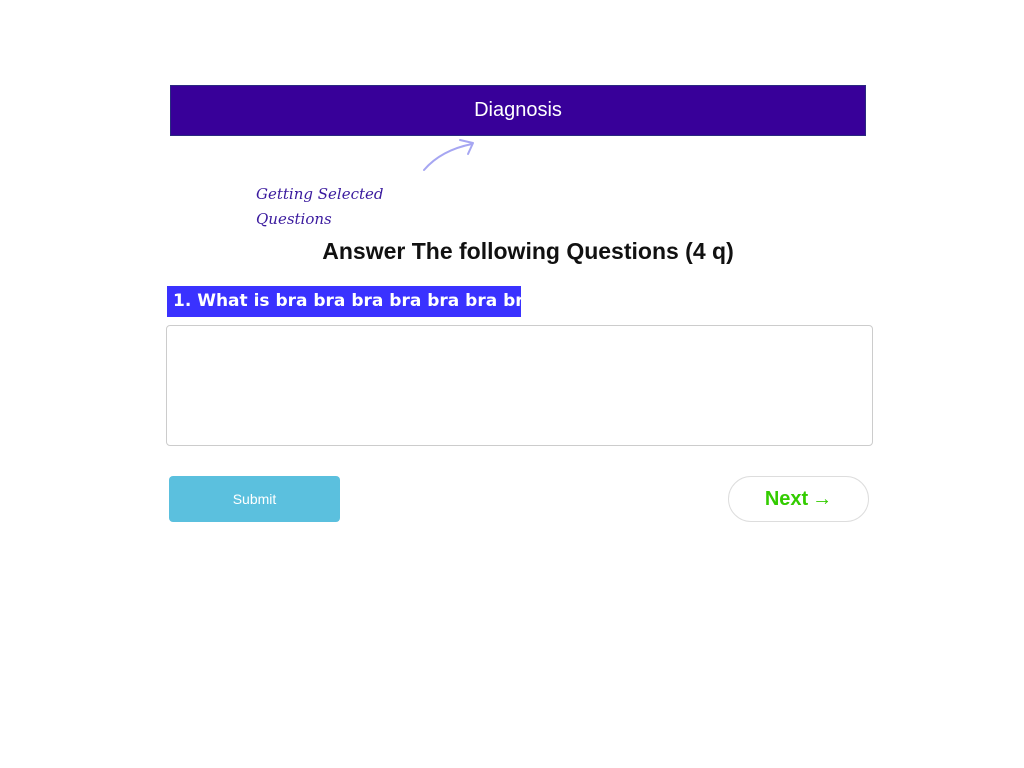 The height and width of the screenshot is (768, 1024). Describe the element at coordinates (344, 301) in the screenshot. I see `question-label: 1. What is bra bra bra bra bra bra bra?` at that location.